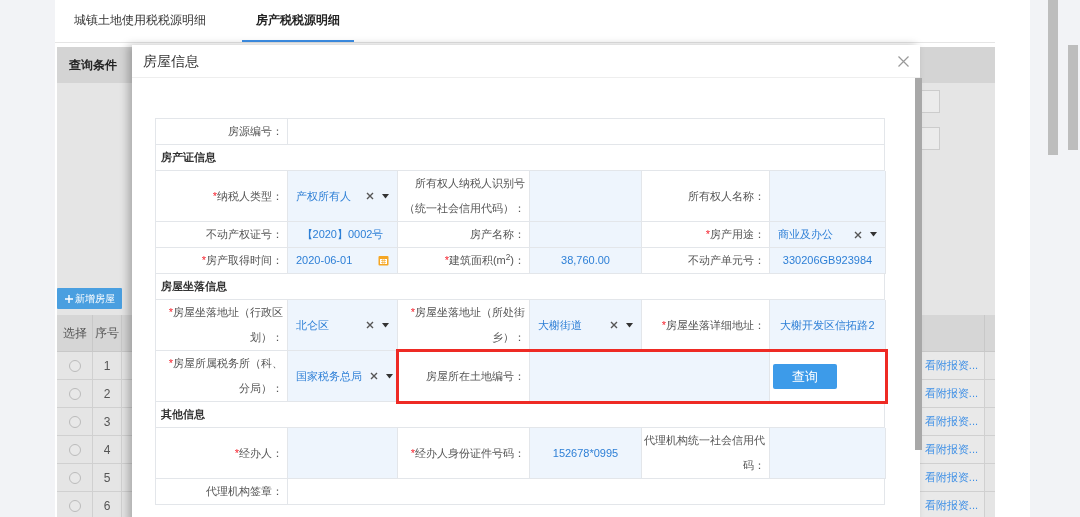 This screenshot has height=517, width=1080. Describe the element at coordinates (242, 260) in the screenshot. I see `field-label: *房产取得时间：` at that location.